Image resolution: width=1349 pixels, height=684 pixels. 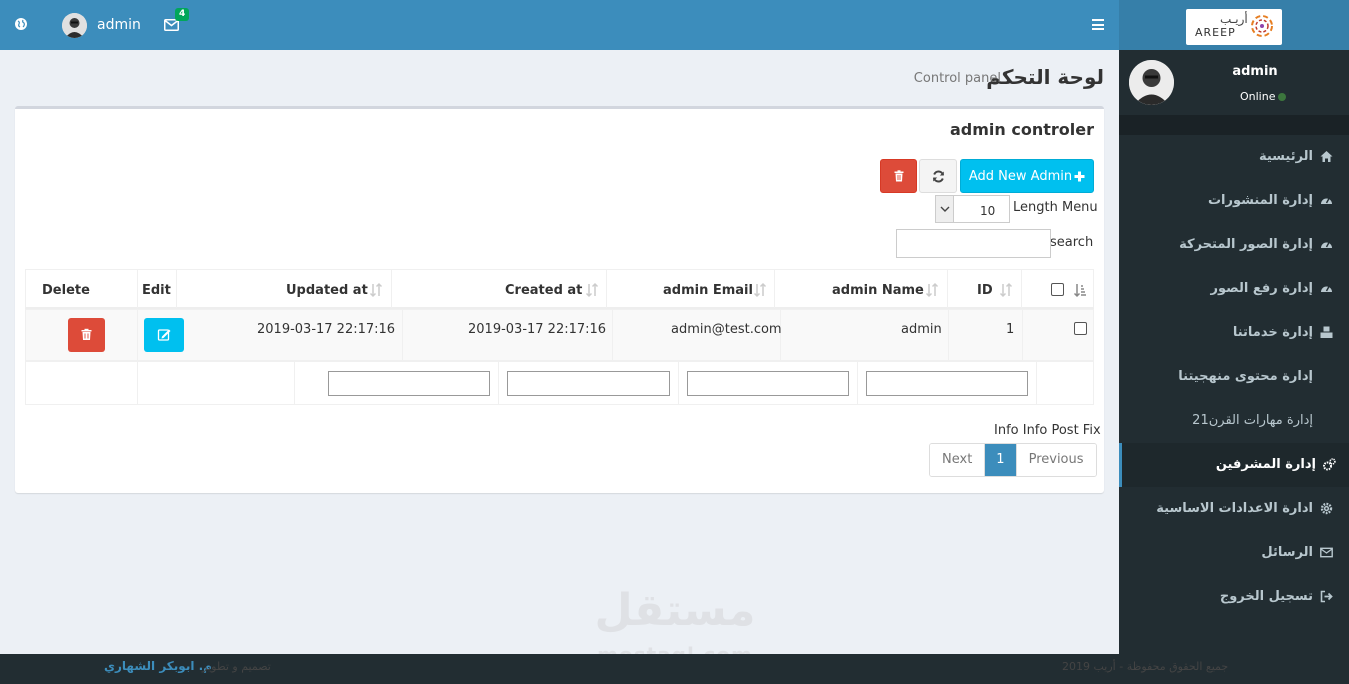 What do you see at coordinates (1234, 85) in the screenshot?
I see `sidebar-user-panel: admin Online` at bounding box center [1234, 85].